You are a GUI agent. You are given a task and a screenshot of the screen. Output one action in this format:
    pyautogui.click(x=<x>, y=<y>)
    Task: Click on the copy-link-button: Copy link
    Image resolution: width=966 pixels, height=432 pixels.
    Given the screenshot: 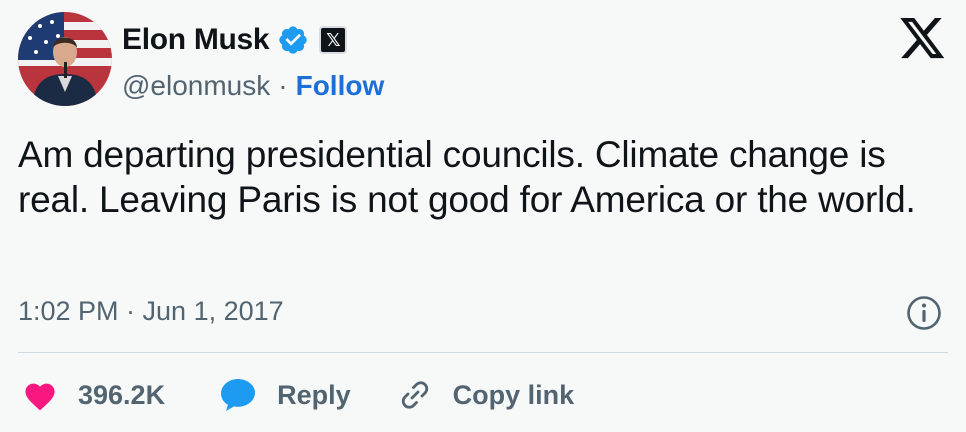 What is the action you would take?
    pyautogui.click(x=486, y=395)
    